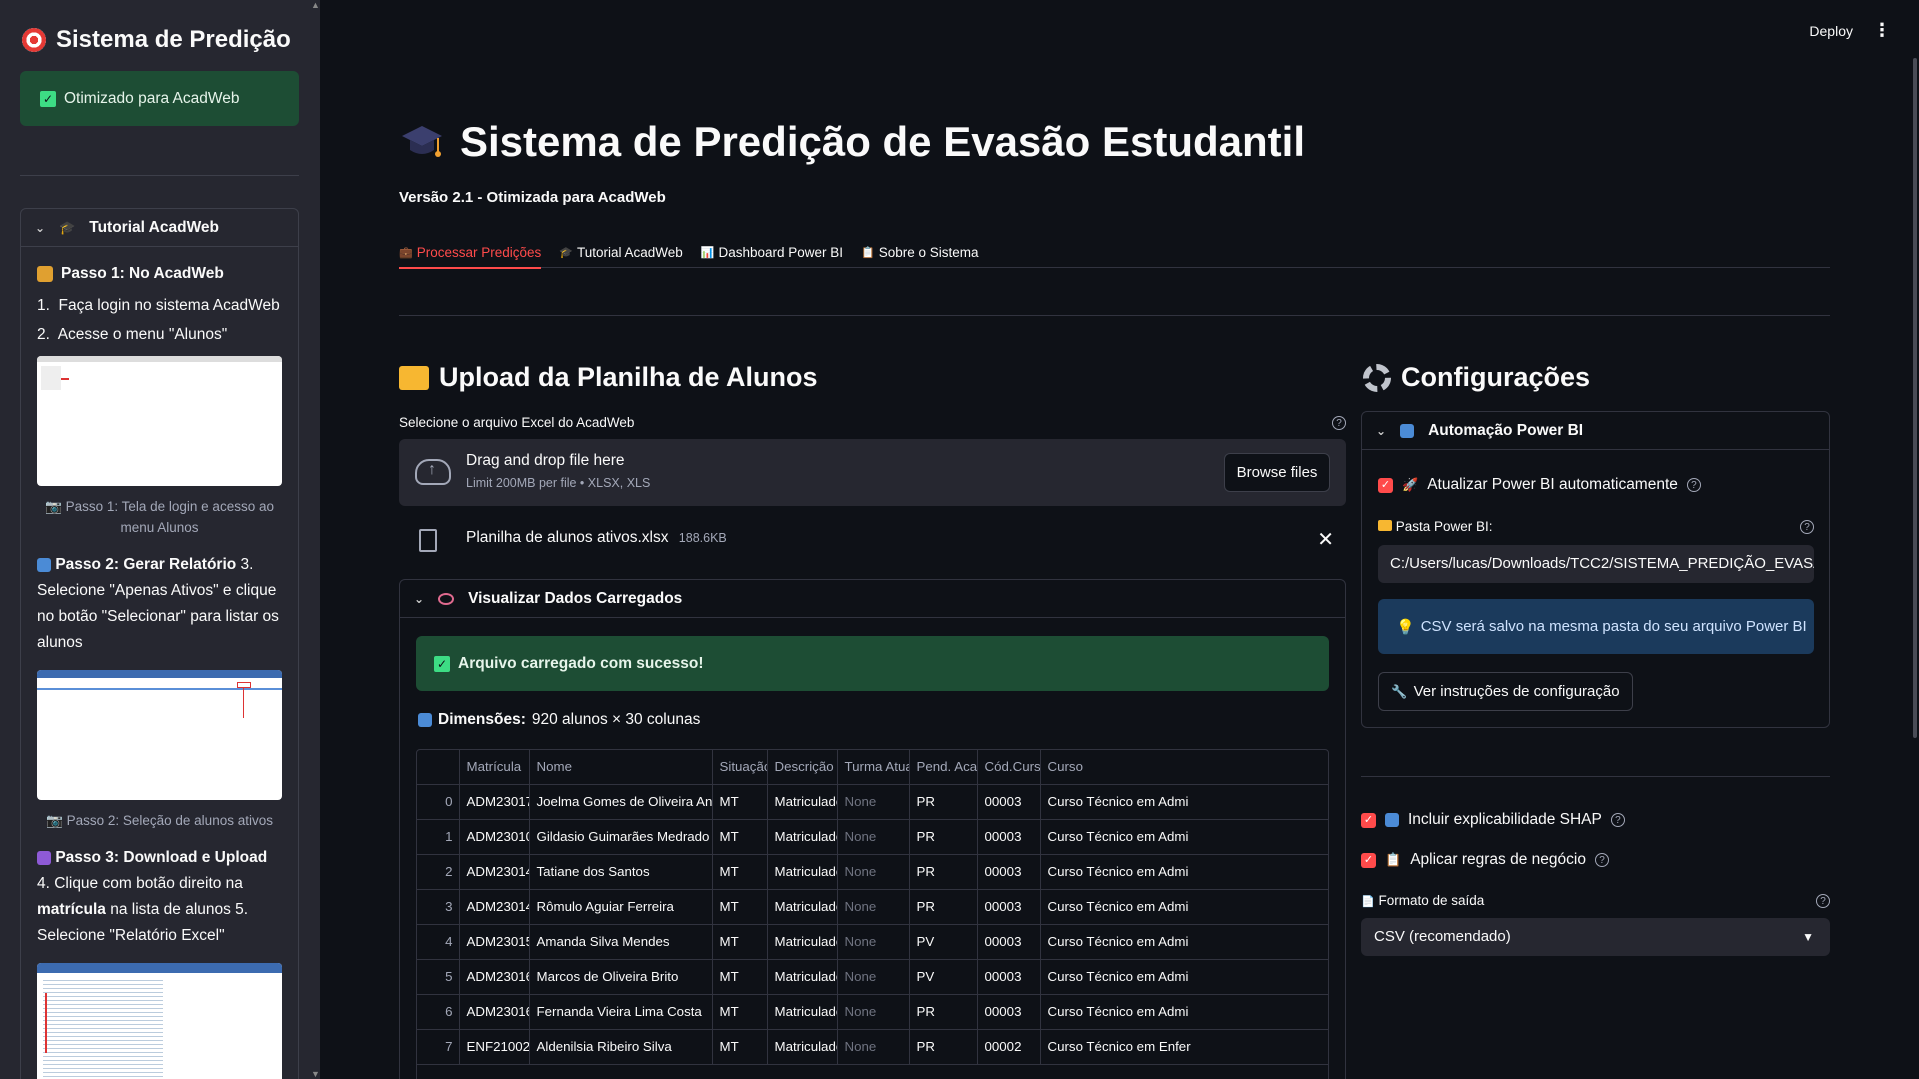 The image size is (1919, 1079). Describe the element at coordinates (419, 598) in the screenshot. I see `chevron-down-icon: ⌄` at that location.